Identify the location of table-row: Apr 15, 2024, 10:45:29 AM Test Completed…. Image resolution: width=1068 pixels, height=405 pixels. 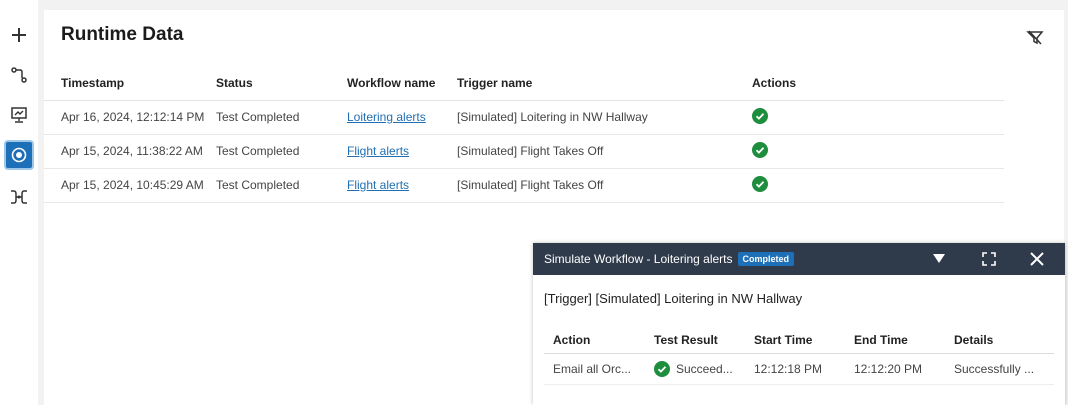
(524, 185).